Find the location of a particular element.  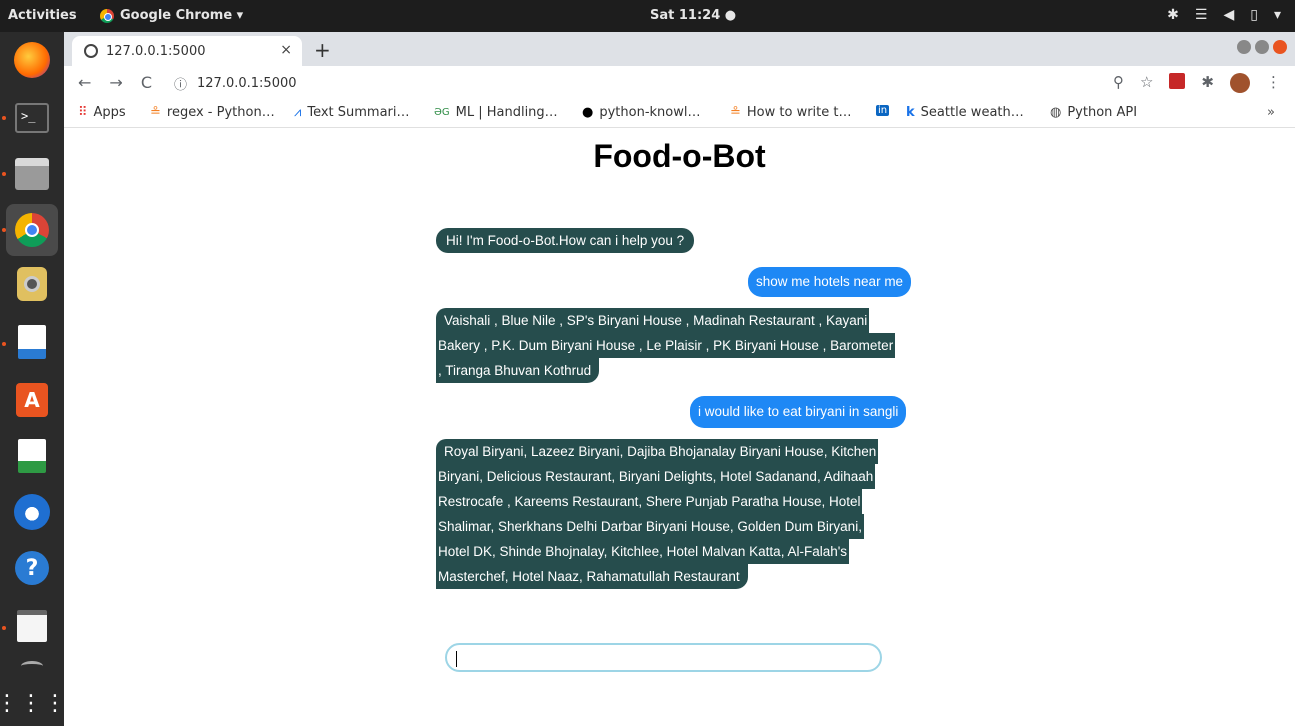

browser-toolbar: ← → C ⓘ 127.0.0.1:5000 ⚲ ☆ ✱ ⋮ is located at coordinates (679, 83).